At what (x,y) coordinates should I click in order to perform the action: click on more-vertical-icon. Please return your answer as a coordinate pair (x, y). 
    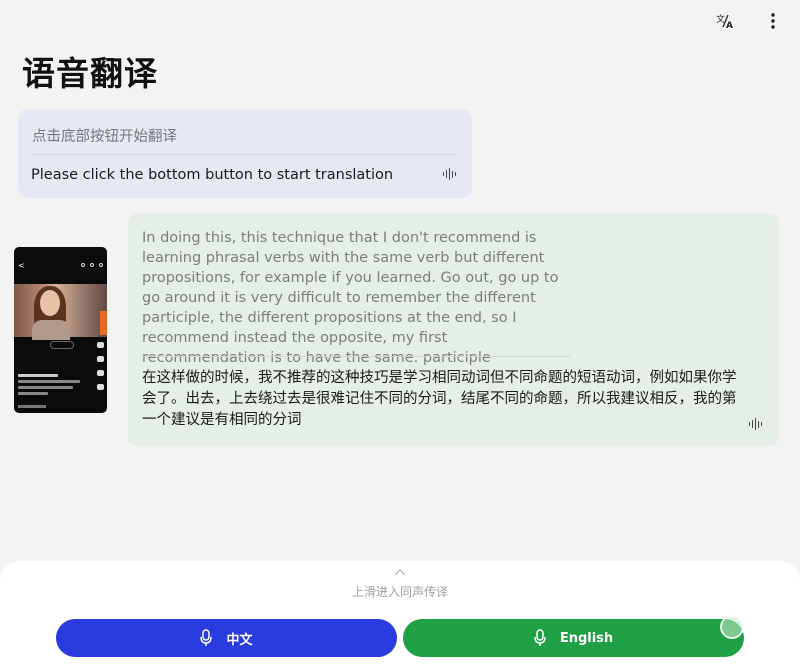
    Looking at the image, I should click on (773, 21).